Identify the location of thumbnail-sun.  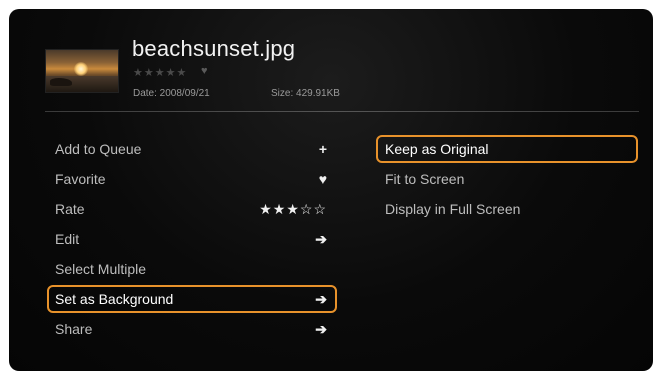
(81, 69).